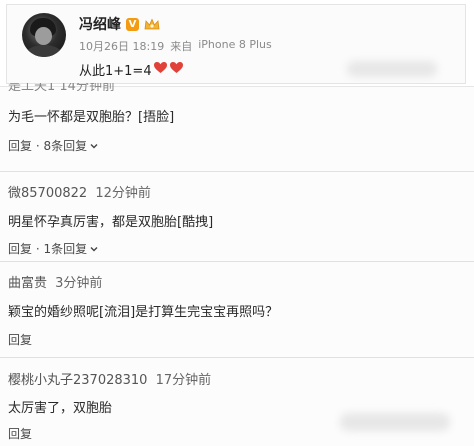 The height and width of the screenshot is (446, 474). I want to click on post-text: 从此1+1=4, so click(115, 71).